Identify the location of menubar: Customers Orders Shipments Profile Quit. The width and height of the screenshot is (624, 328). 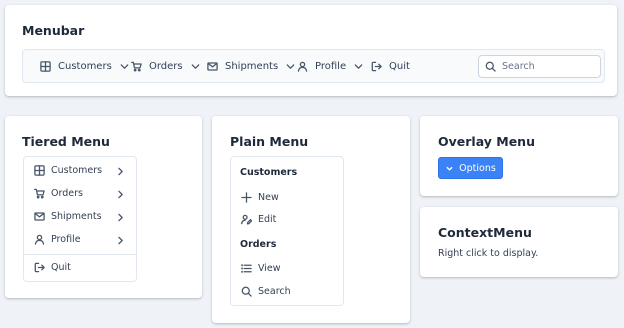
(313, 66).